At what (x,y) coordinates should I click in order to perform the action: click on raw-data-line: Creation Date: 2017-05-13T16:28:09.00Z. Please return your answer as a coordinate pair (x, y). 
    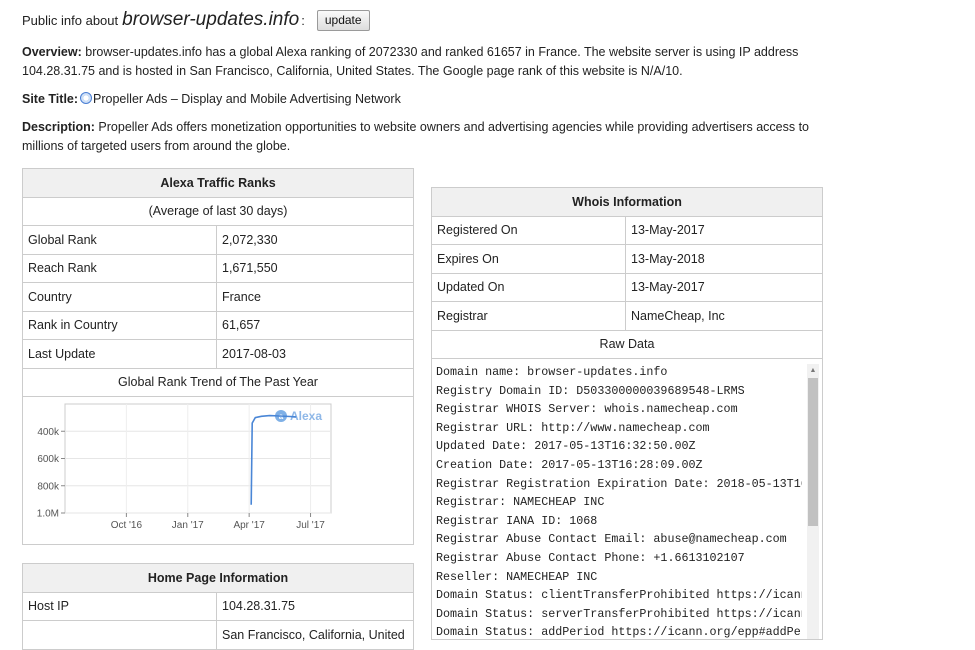
    Looking at the image, I should click on (569, 464).